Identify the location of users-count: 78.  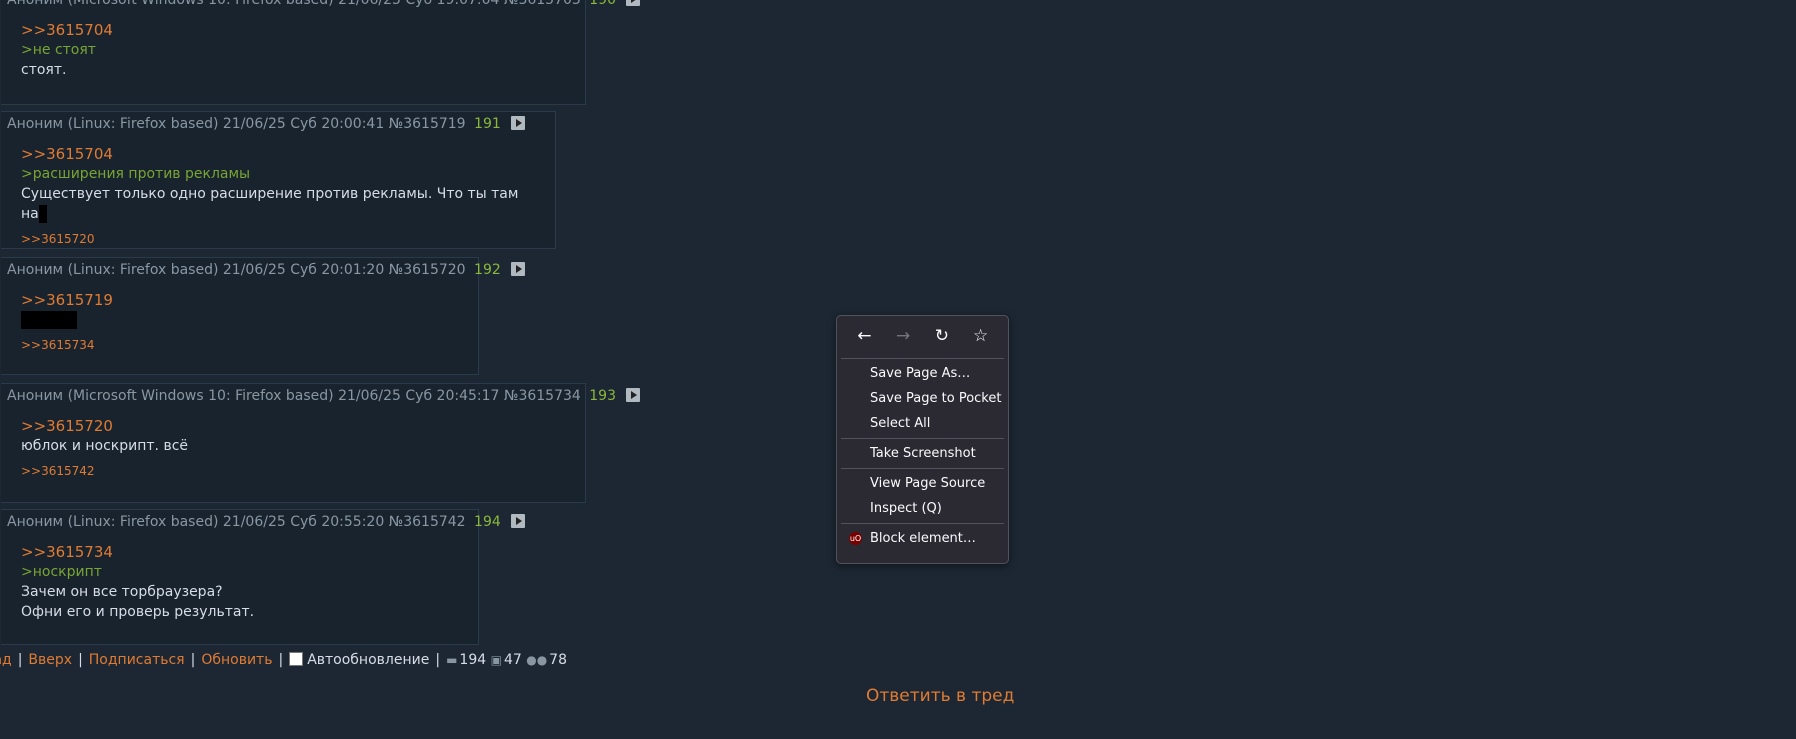
(558, 660).